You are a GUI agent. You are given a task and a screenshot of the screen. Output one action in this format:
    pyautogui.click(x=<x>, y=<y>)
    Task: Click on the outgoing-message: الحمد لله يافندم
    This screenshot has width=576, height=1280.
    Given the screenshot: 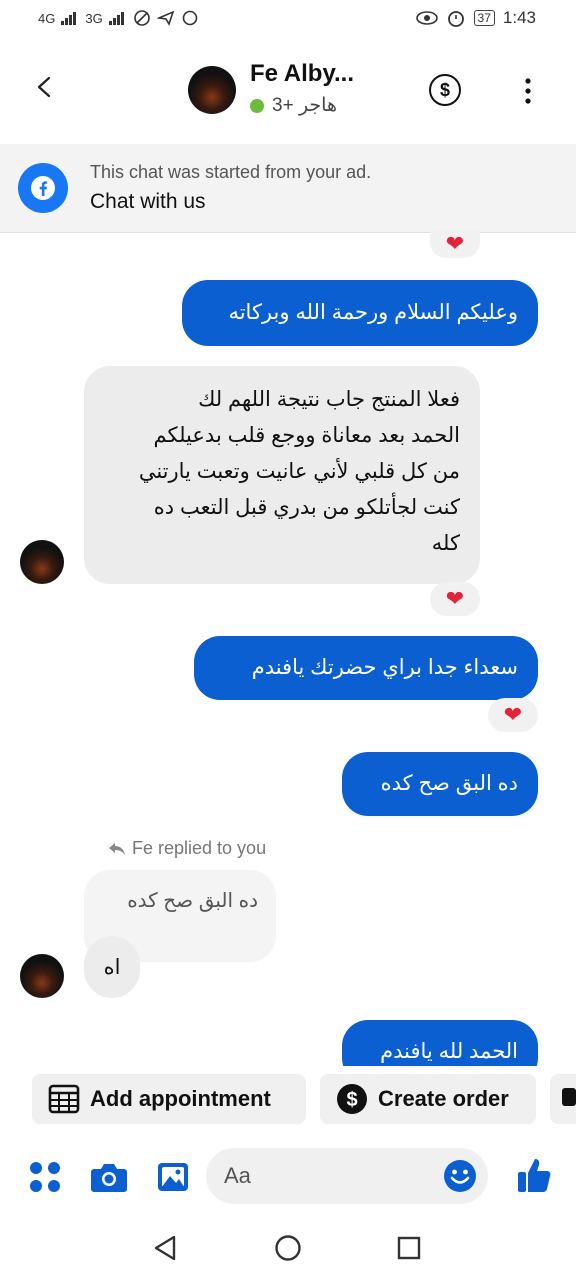 What is the action you would take?
    pyautogui.click(x=440, y=1043)
    